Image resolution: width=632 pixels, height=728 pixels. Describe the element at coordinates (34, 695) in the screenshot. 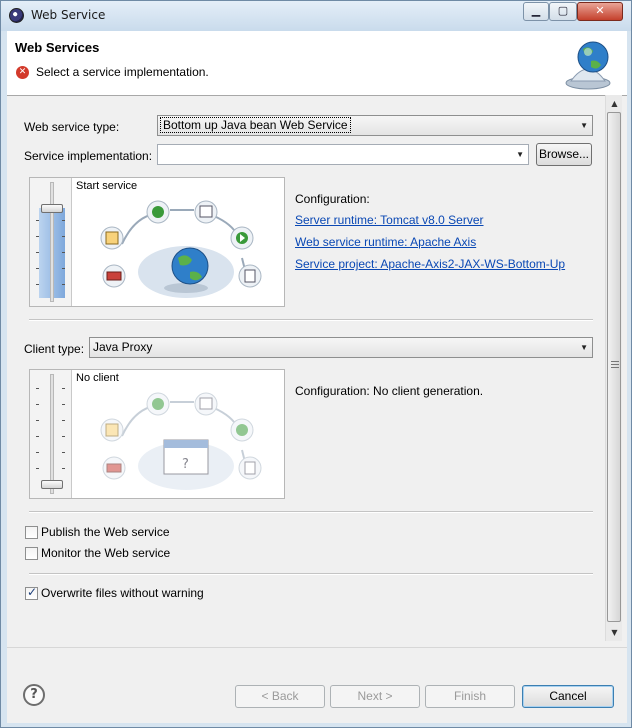

I see `help-icon: ?` at that location.